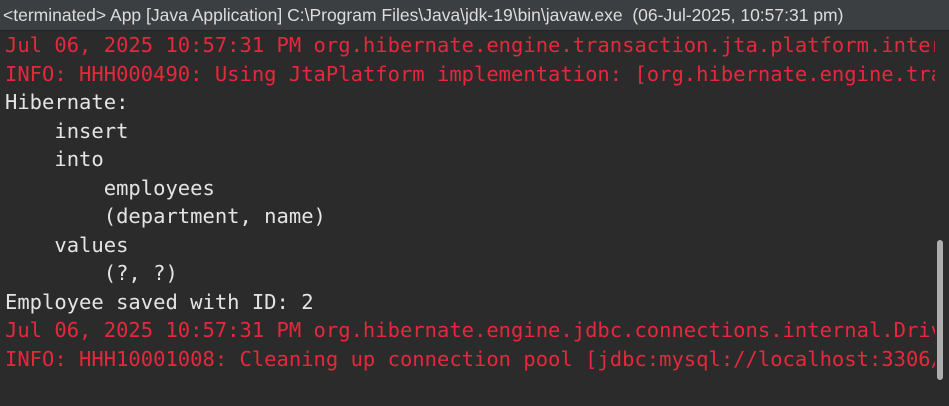 The image size is (949, 406). I want to click on scrollbar-thumb, so click(940, 310).